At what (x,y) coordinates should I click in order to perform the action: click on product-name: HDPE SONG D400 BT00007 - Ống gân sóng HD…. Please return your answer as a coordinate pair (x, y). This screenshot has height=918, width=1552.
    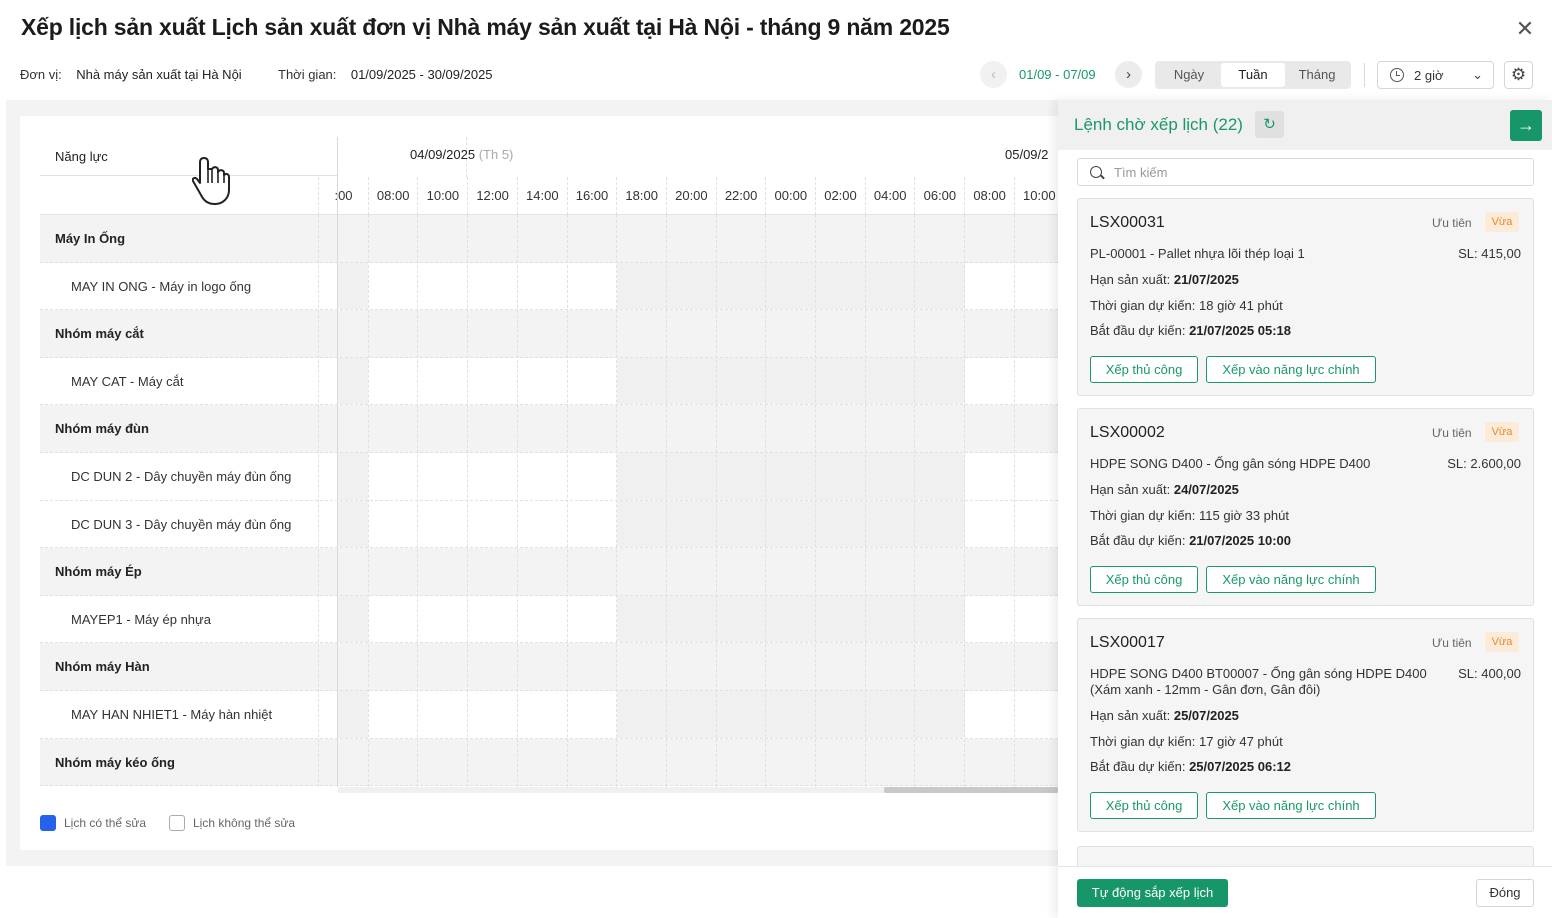
    Looking at the image, I should click on (1258, 681).